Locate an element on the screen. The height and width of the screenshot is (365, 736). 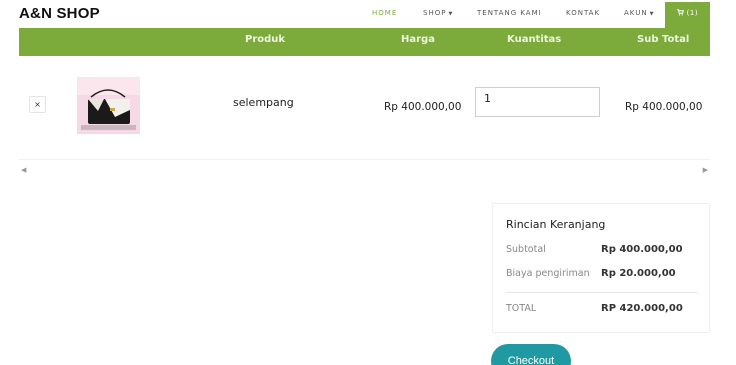
total-label: TOTAL is located at coordinates (521, 308).